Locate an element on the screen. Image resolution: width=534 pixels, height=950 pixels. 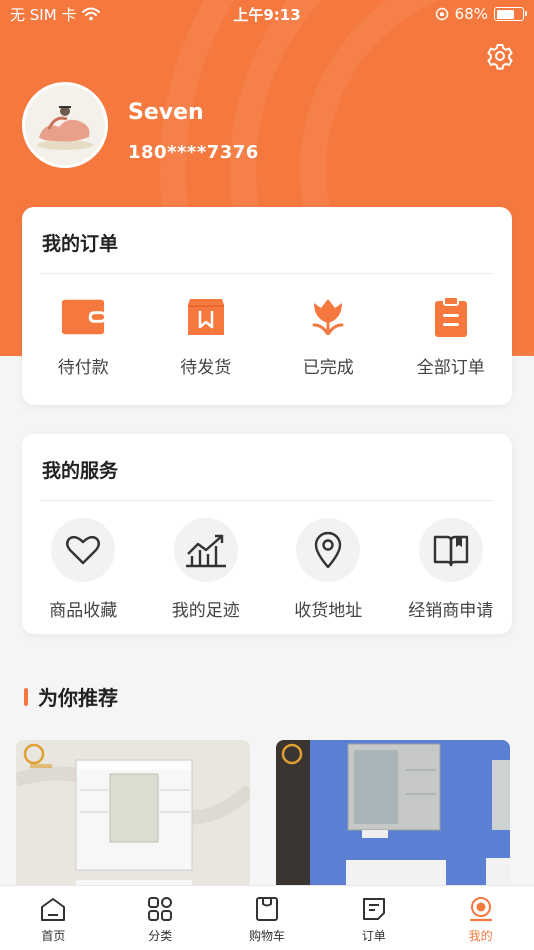
battery-icon is located at coordinates (510, 14).